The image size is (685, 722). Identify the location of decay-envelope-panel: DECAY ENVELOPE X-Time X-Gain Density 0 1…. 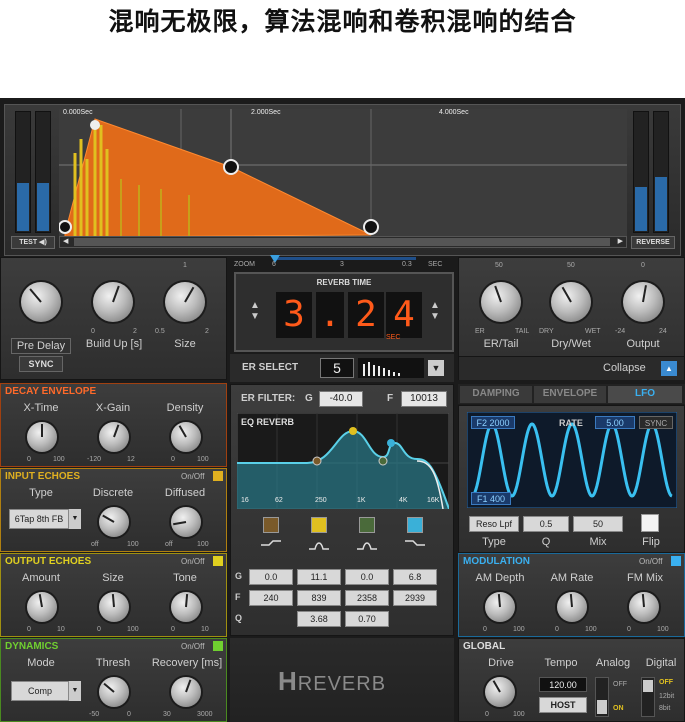
(113, 425).